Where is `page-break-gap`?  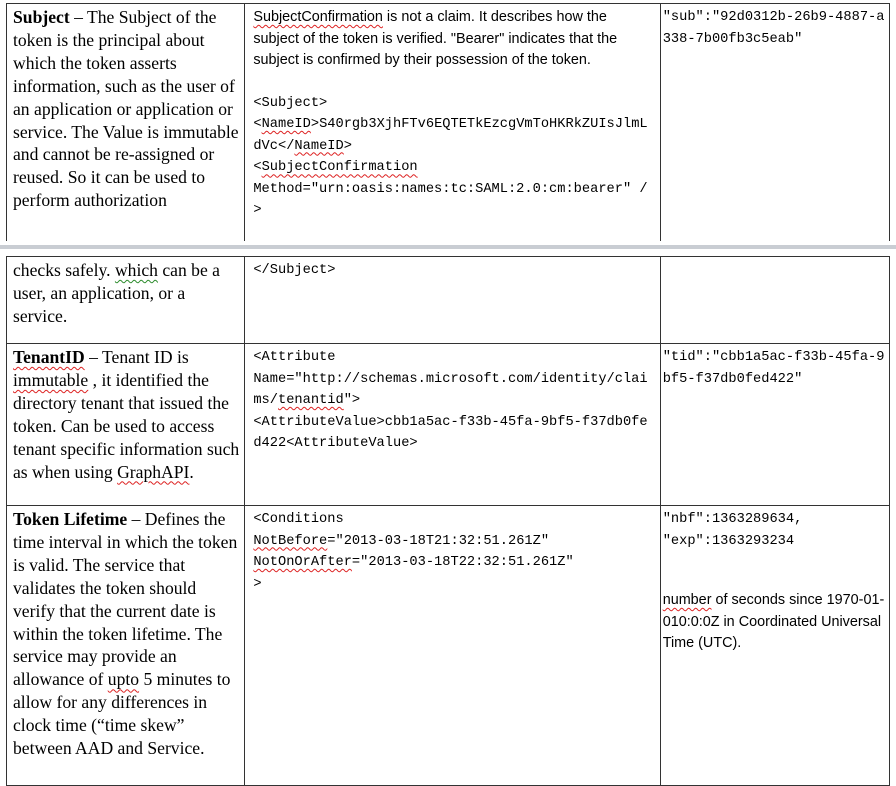 page-break-gap is located at coordinates (448, 249).